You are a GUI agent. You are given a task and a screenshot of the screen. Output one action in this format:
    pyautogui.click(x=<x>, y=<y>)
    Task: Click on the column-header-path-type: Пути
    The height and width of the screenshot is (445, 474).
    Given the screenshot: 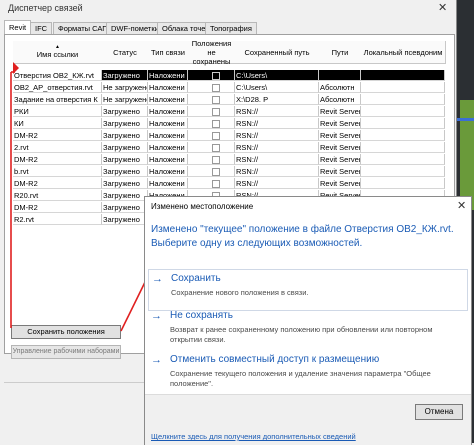 What is the action you would take?
    pyautogui.click(x=340, y=52)
    